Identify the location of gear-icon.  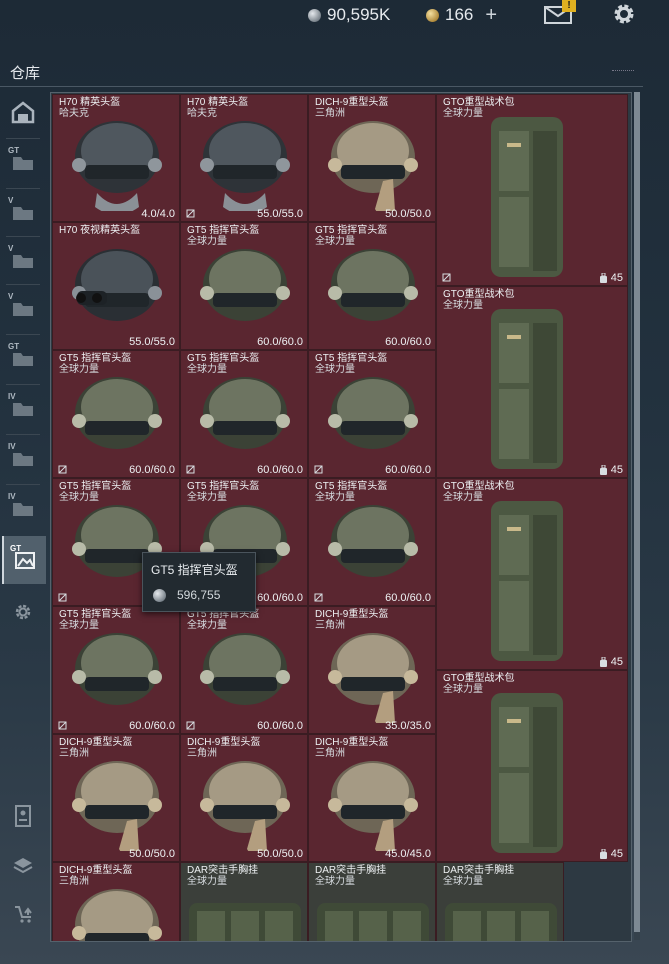
(23, 612).